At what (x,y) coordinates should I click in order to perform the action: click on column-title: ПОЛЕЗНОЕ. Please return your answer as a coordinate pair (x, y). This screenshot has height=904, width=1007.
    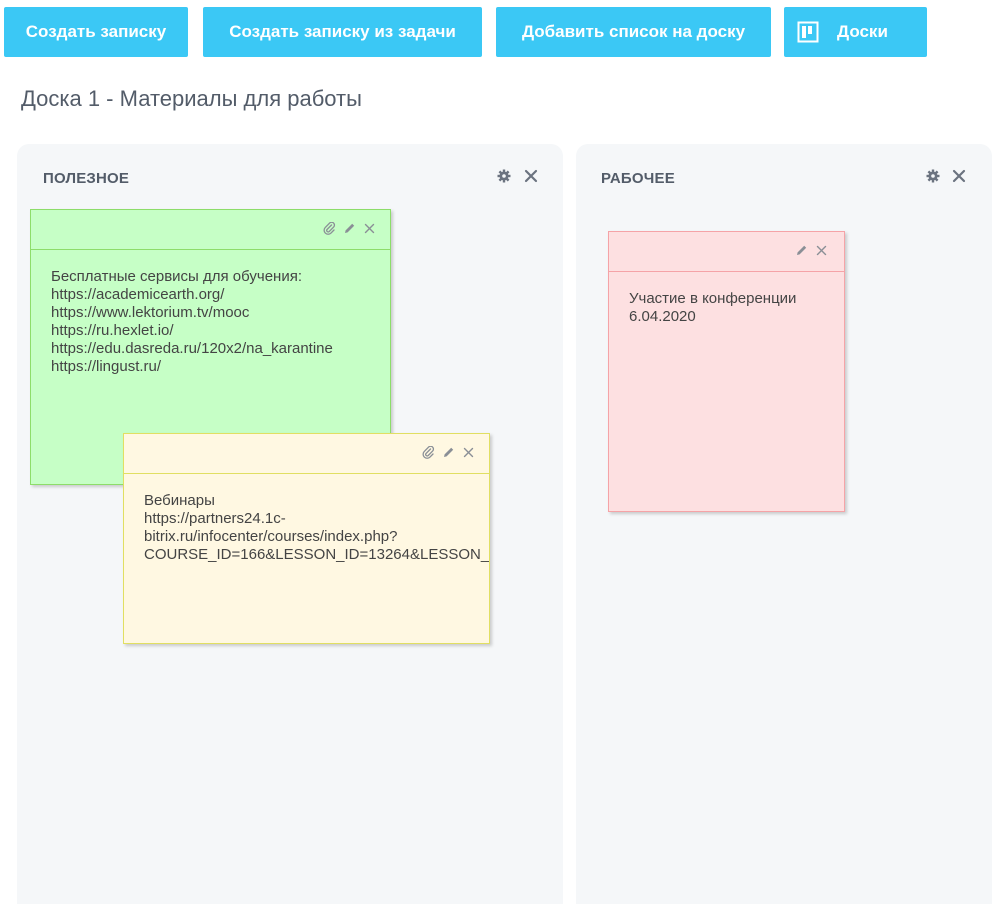
    Looking at the image, I should click on (86, 178).